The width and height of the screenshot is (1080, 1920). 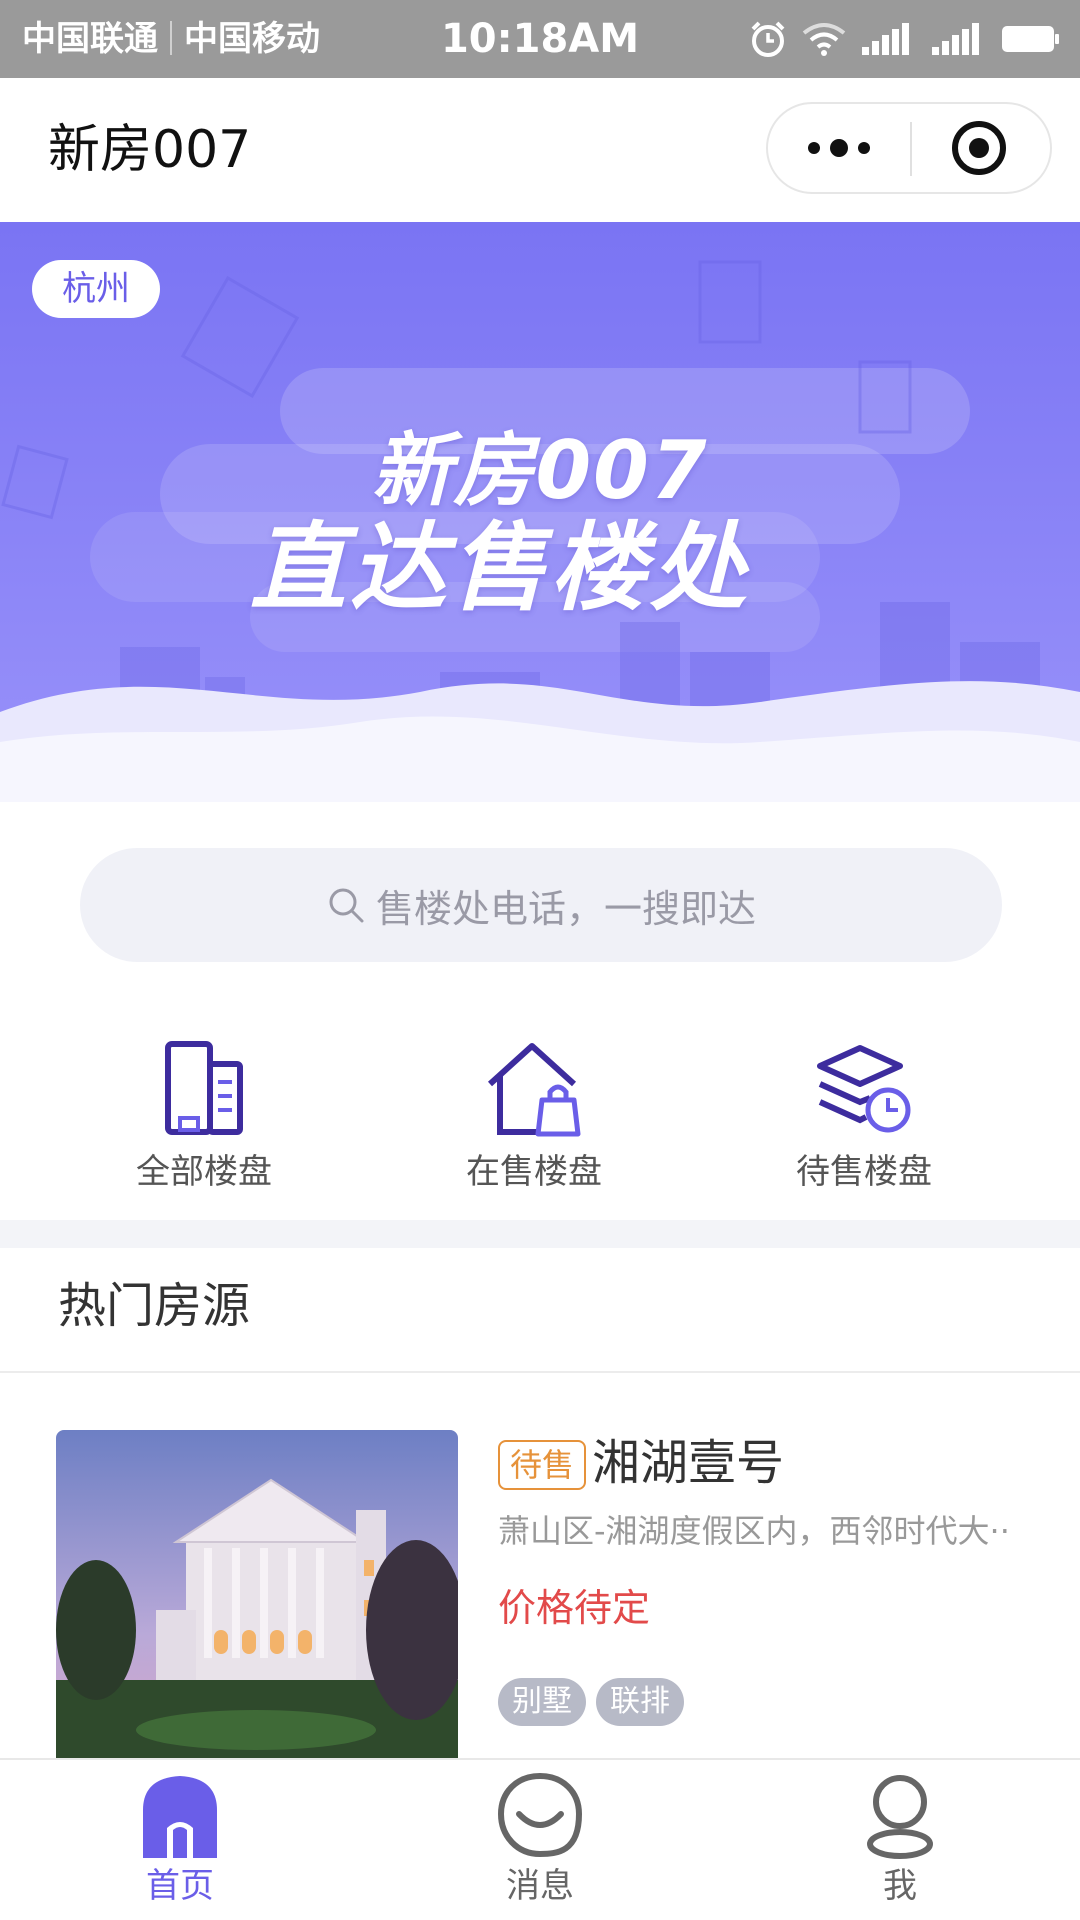 I want to click on alarm-icon, so click(x=768, y=39).